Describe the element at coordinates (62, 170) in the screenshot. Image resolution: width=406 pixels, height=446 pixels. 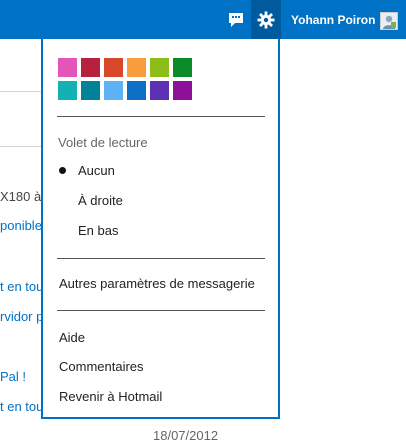
I see `selected-bullet-icon` at that location.